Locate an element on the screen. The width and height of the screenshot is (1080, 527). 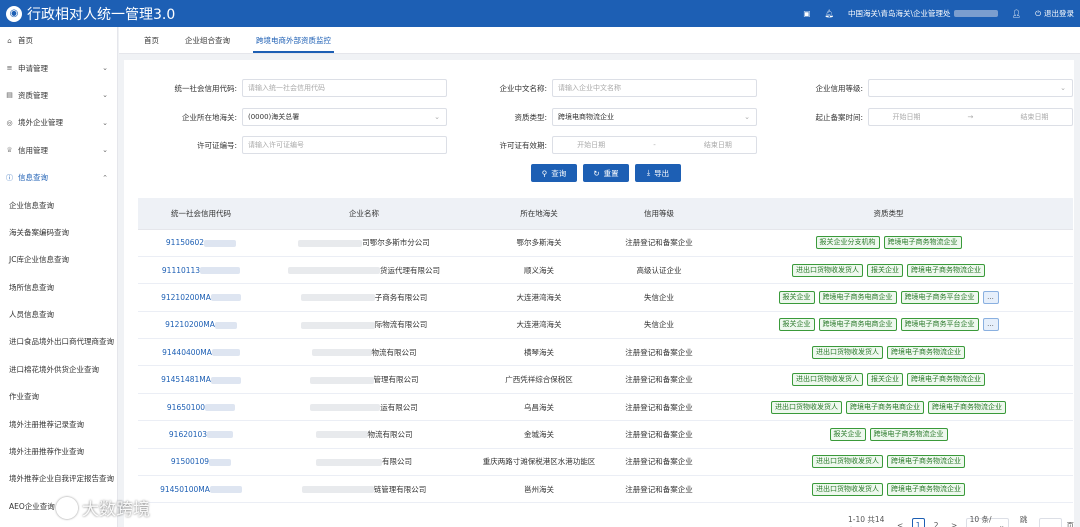
logout-icon: ⏻ is located at coordinates (1038, 13).